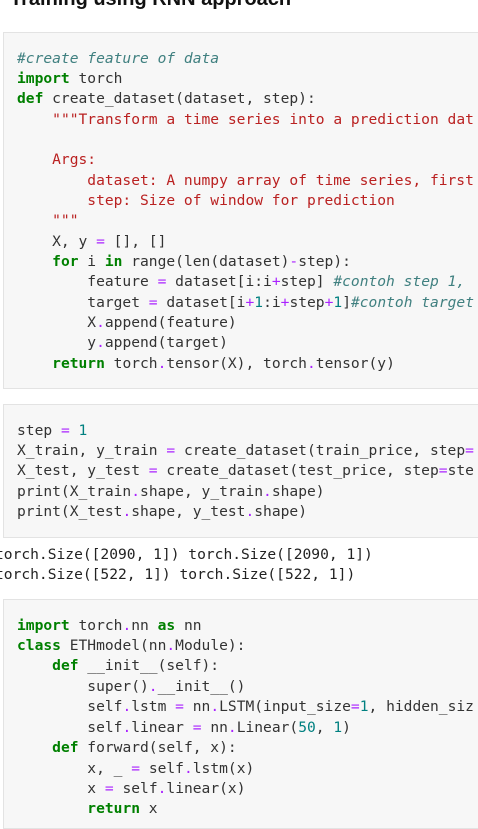 This screenshot has height=829, width=478. What do you see at coordinates (162, 511) in the screenshot?
I see `code-line: print(X_test.shape, y_test.shape)` at bounding box center [162, 511].